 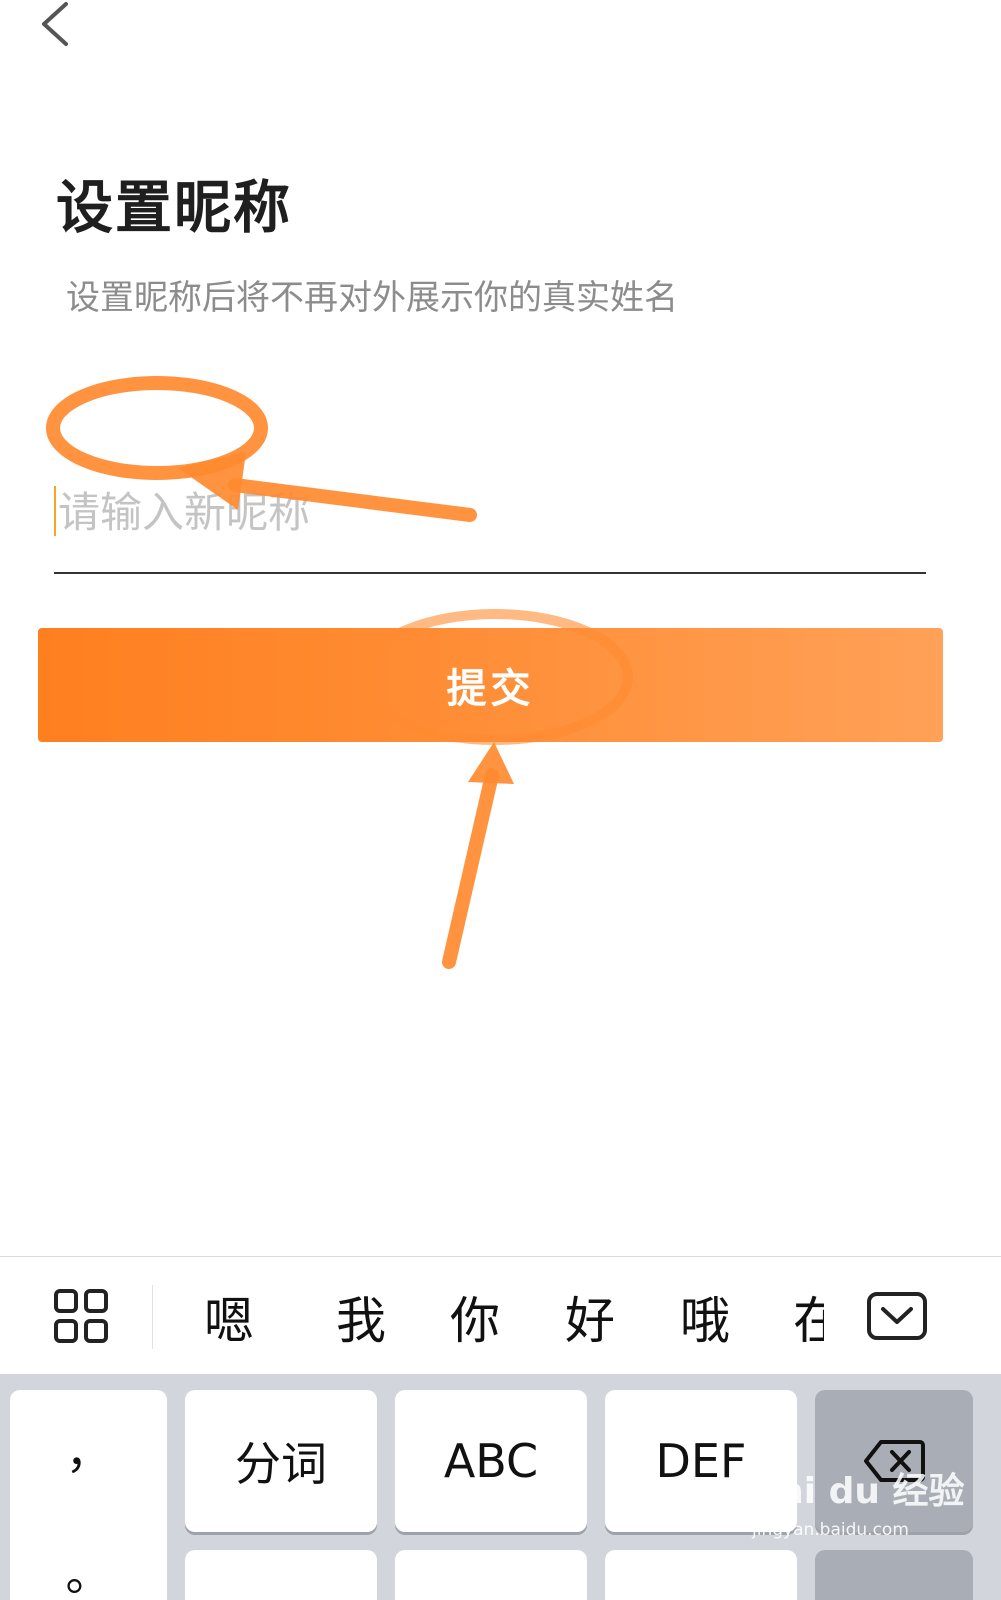 What do you see at coordinates (809, 1317) in the screenshot?
I see `candidate-word: 在` at bounding box center [809, 1317].